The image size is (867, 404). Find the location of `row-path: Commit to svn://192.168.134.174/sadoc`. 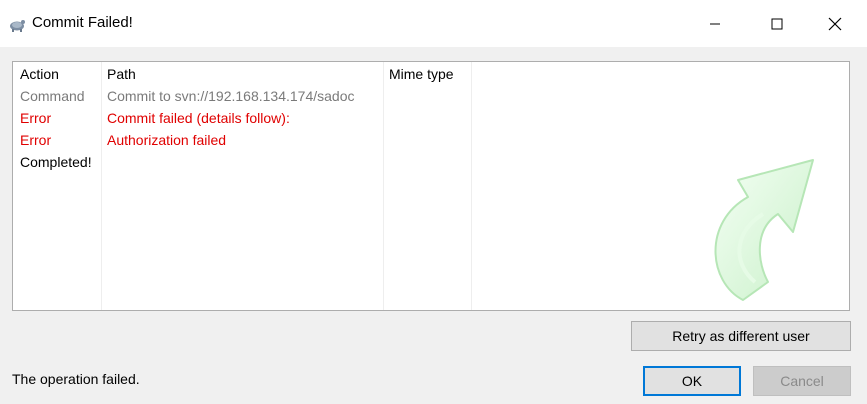

row-path: Commit to svn://192.168.134.174/sadoc is located at coordinates (230, 96).